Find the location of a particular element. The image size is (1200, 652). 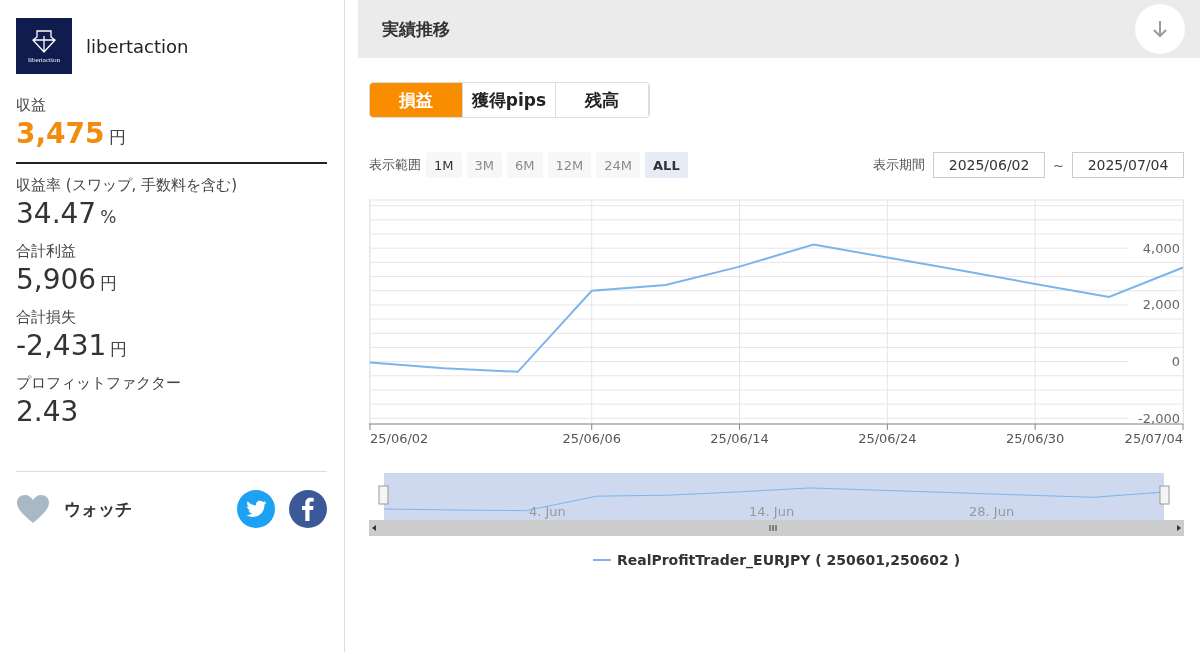

x-axis-label: 25/06/06 is located at coordinates (591, 438).